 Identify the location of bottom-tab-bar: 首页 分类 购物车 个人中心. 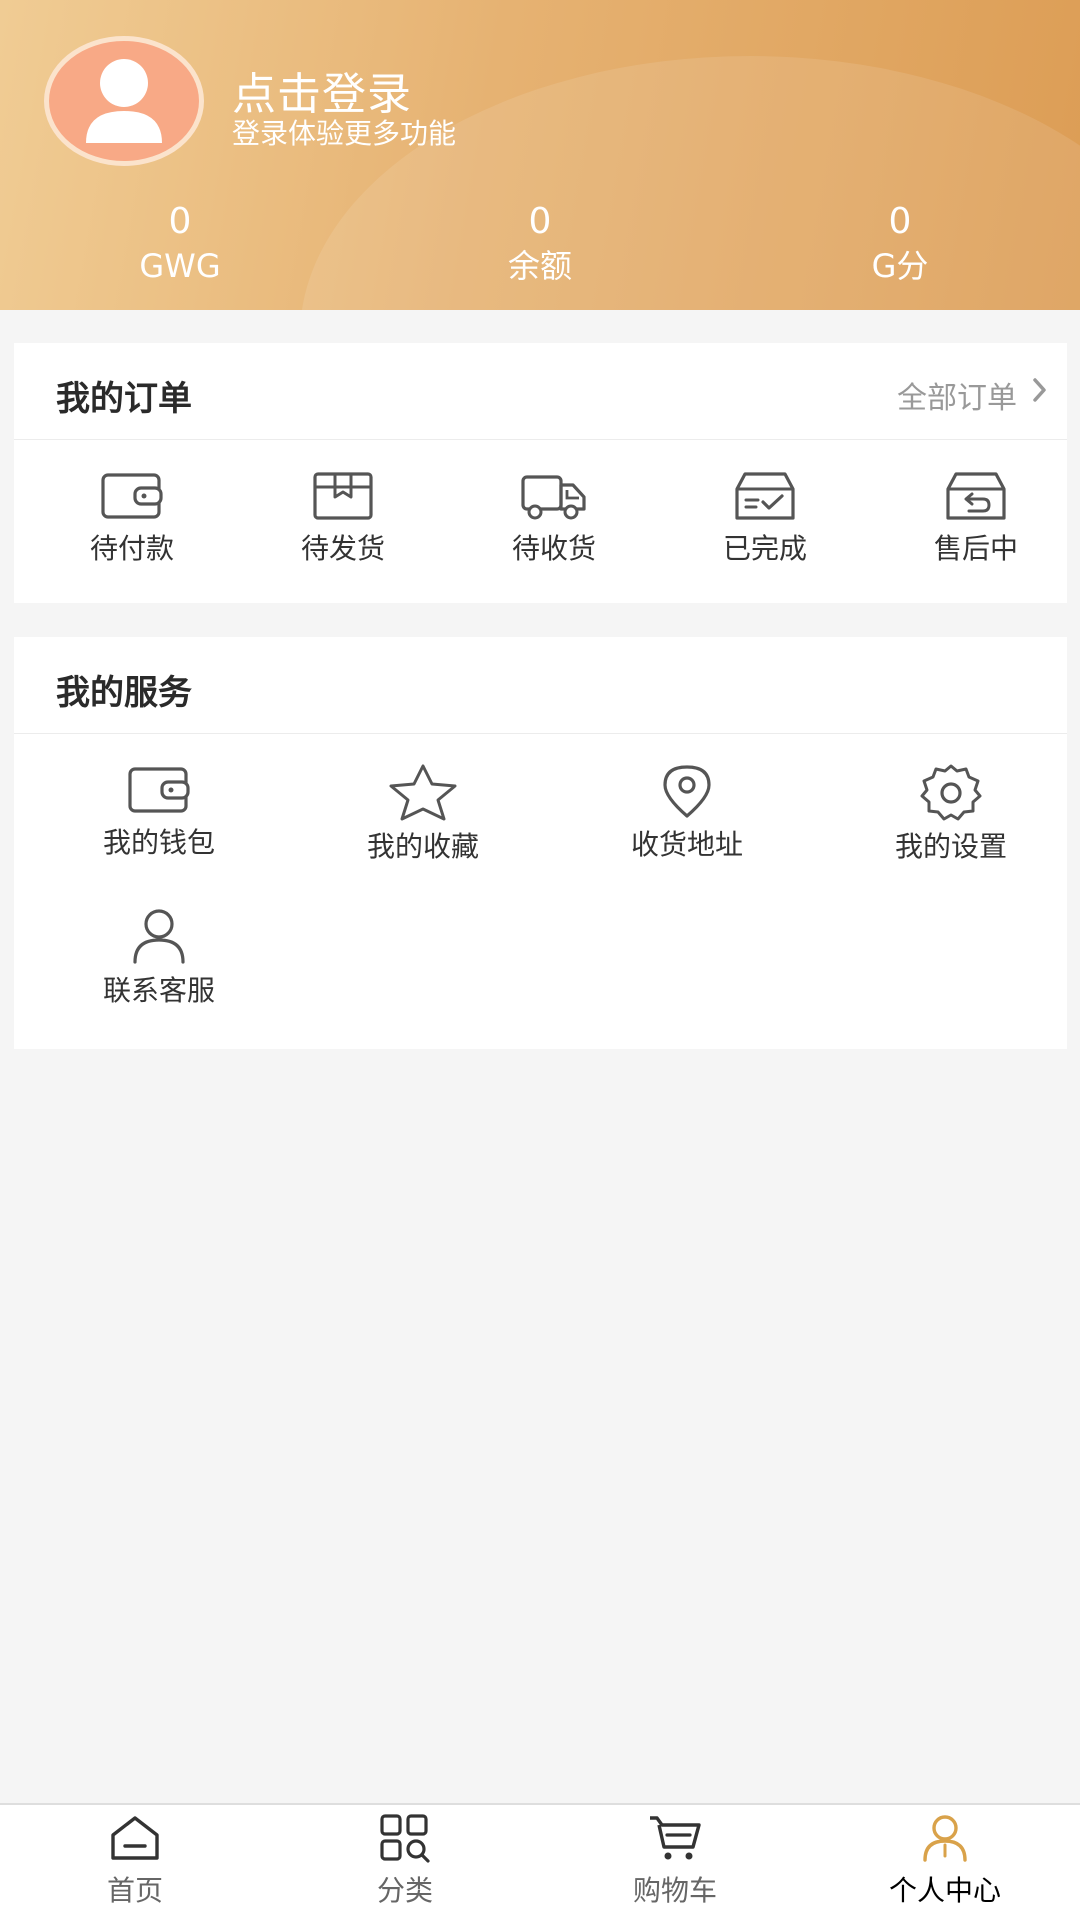
(540, 1861).